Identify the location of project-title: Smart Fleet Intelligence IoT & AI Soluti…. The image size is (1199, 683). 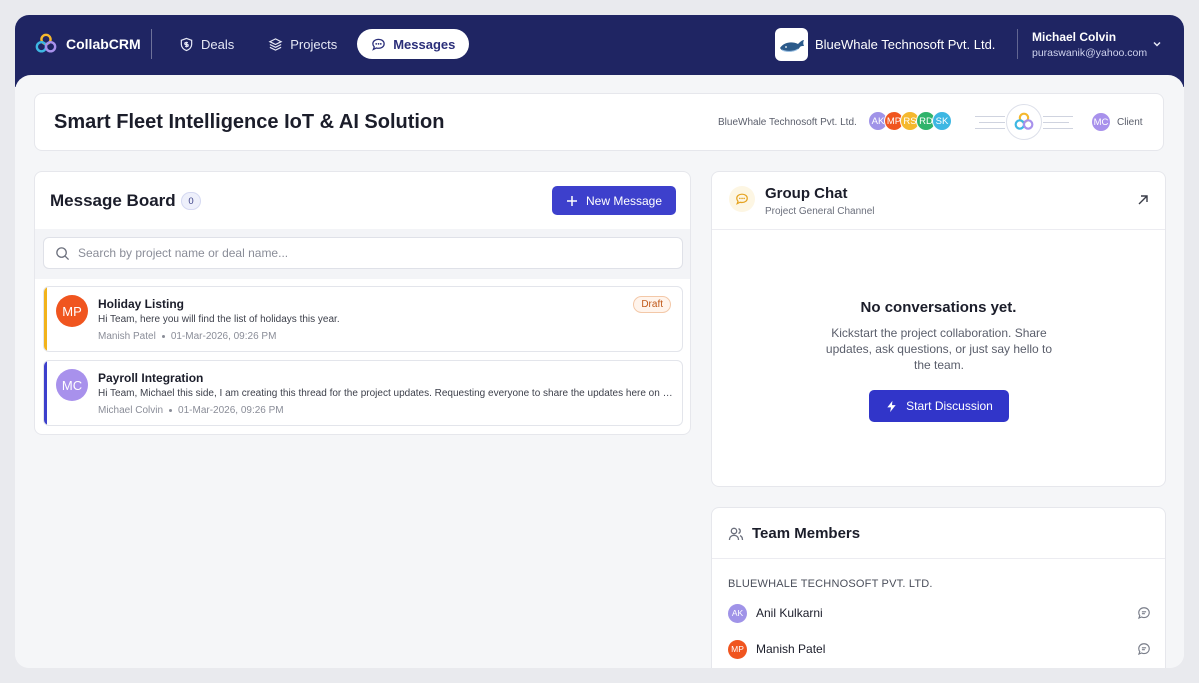
(249, 122).